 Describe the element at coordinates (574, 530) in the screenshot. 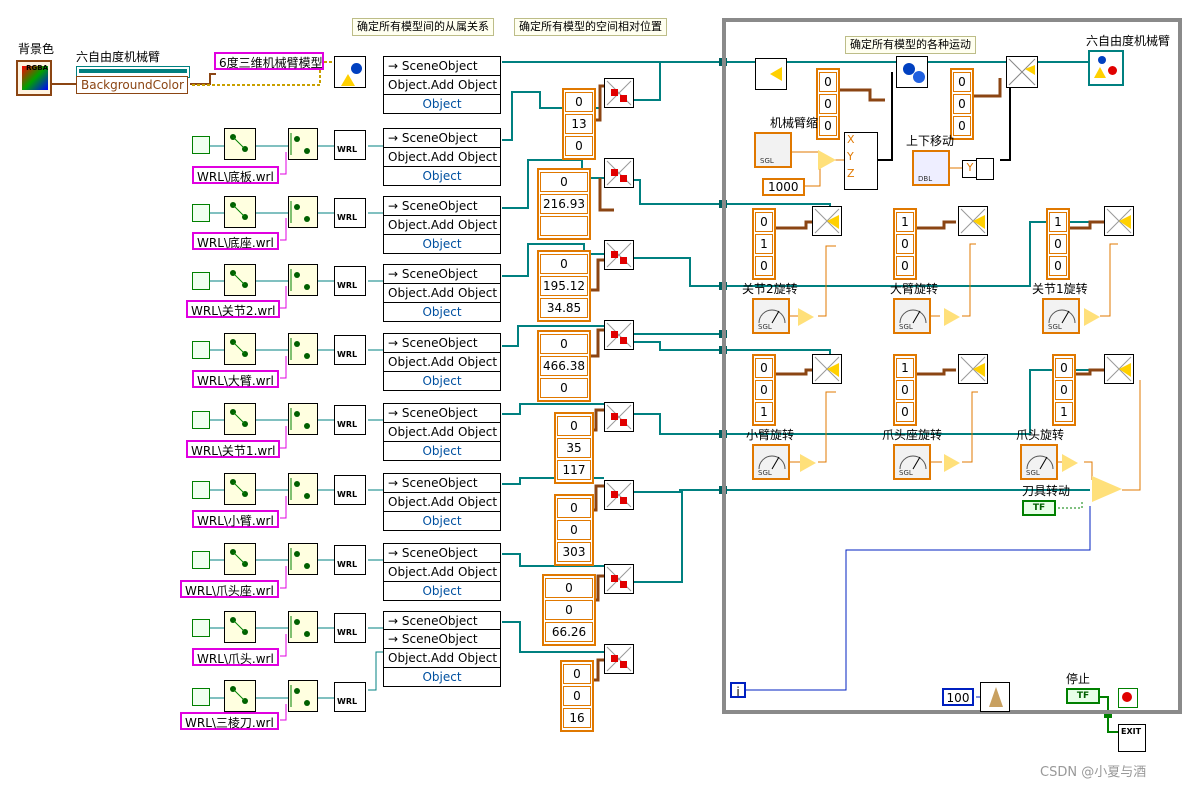

I see `translation-array: 0 0 303` at that location.